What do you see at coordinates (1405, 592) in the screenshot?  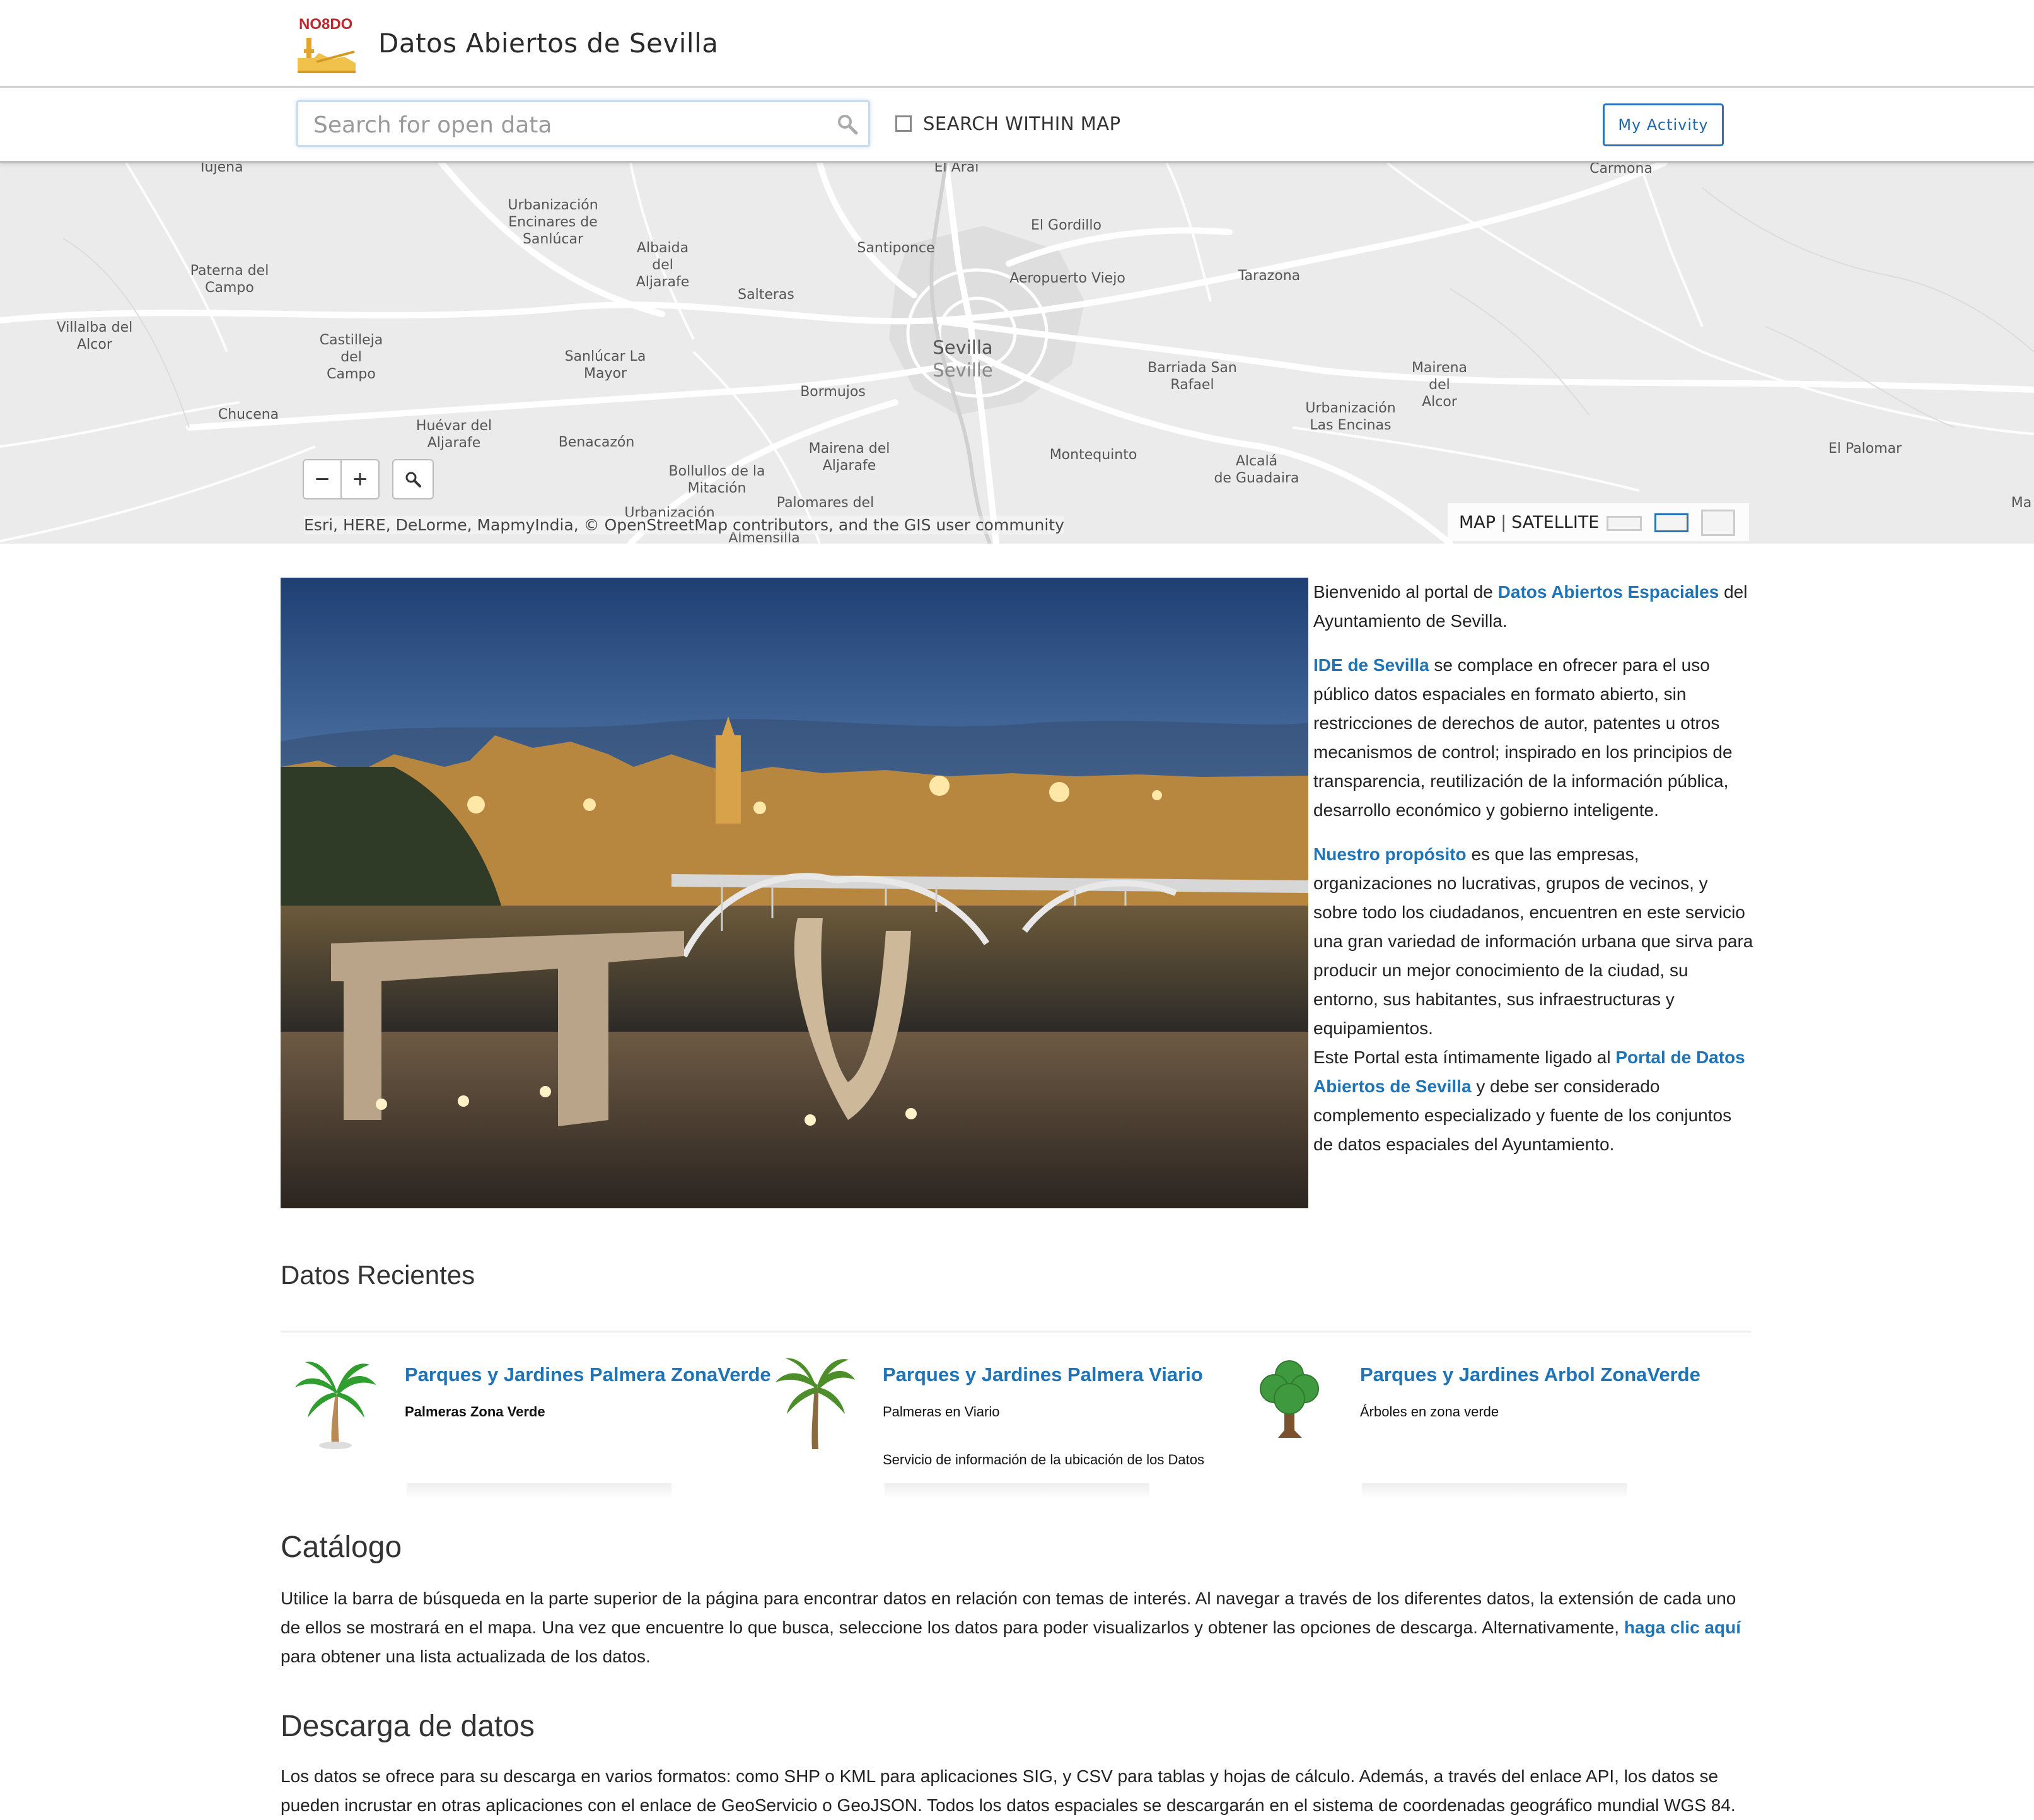 I see `intro-text-span: Bienvenido al portal de` at bounding box center [1405, 592].